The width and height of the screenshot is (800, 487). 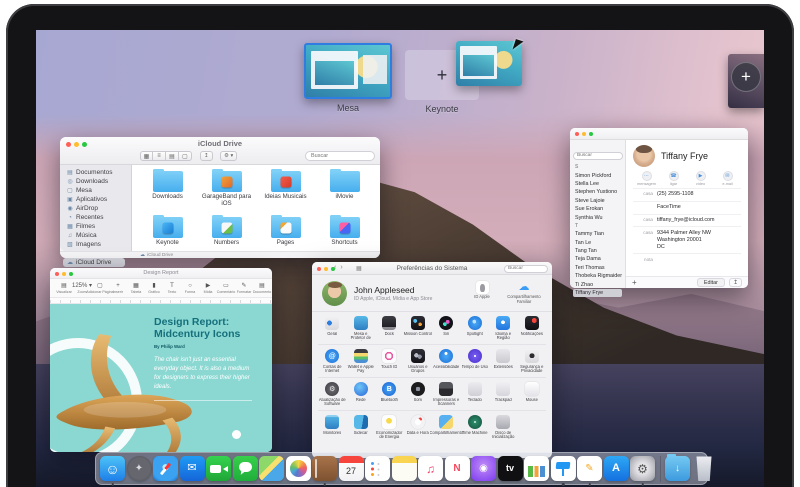 I want to click on field-value: 9344 Palmer Alley NW Washington 20001 DC, so click(x=684, y=240).